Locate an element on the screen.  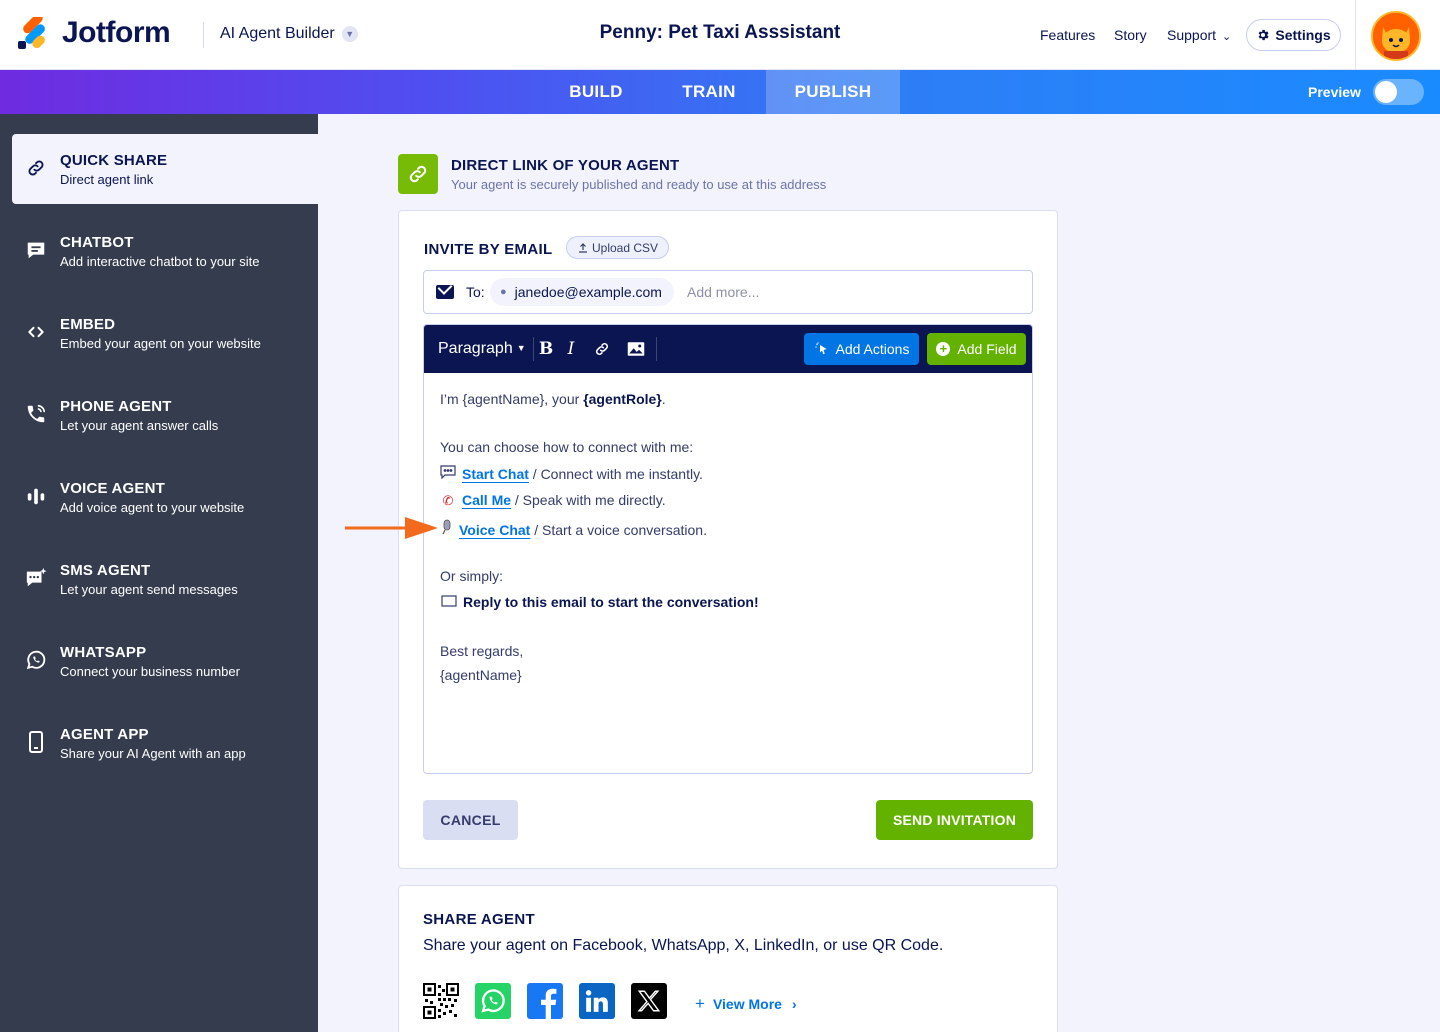
sms-icon is located at coordinates (36, 578).